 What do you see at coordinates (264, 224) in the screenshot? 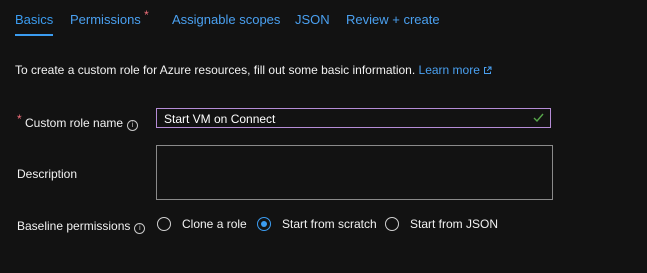
I see `radio-circle-selected` at bounding box center [264, 224].